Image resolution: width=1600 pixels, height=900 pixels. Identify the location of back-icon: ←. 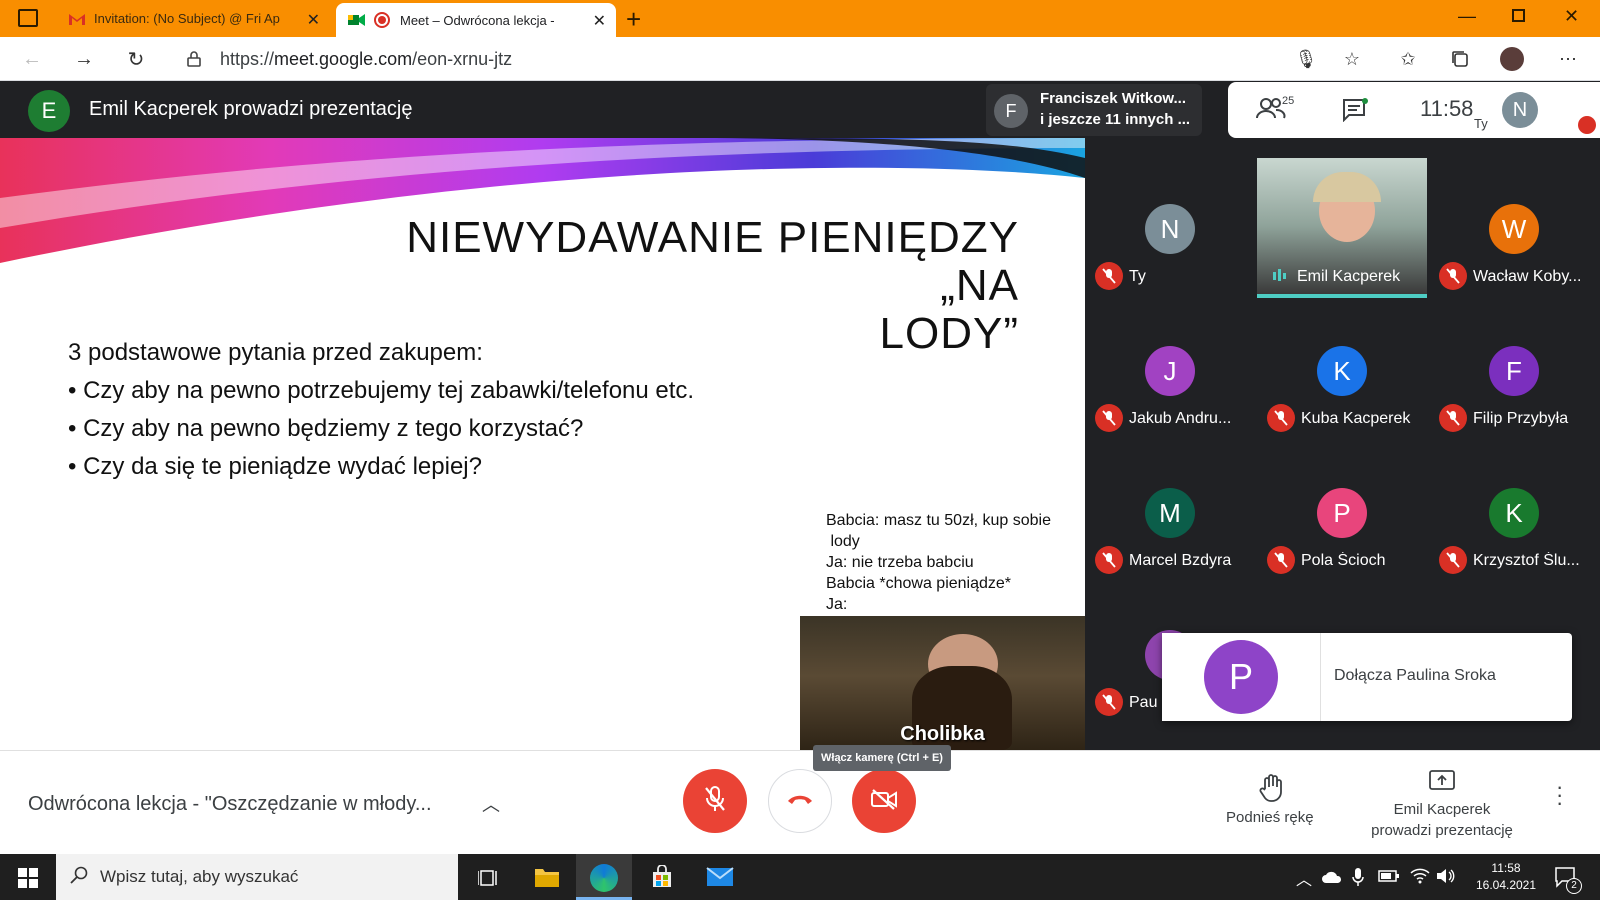
(32, 59).